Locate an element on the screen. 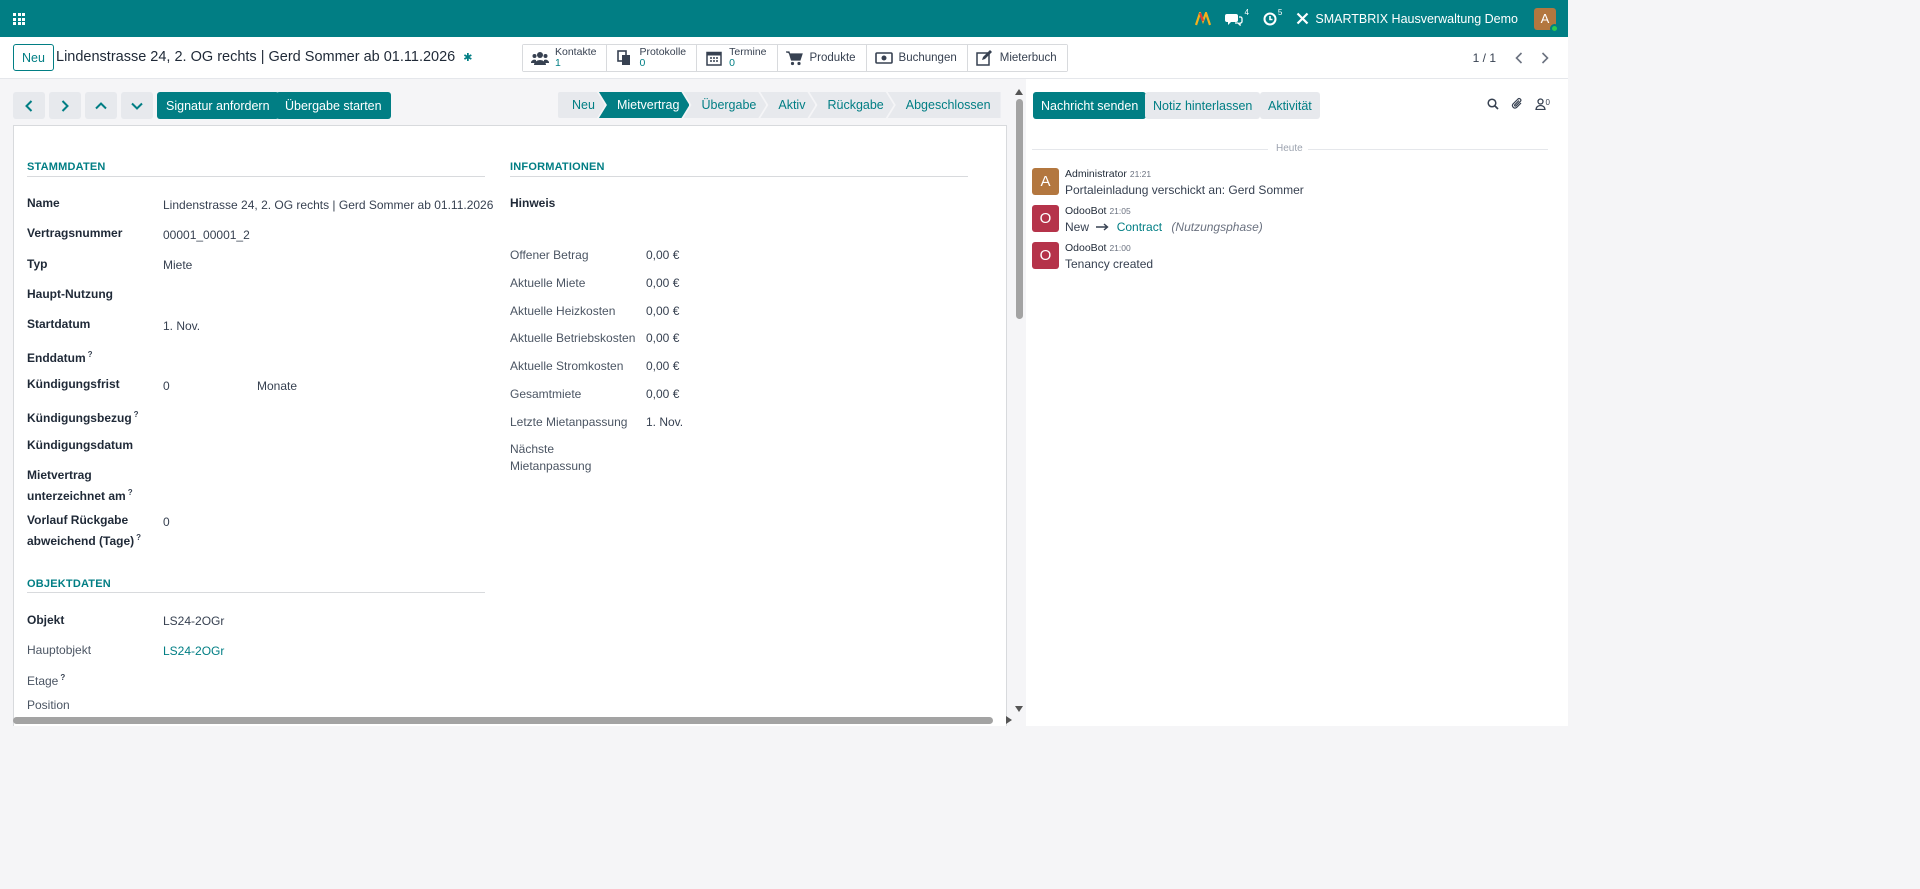 The width and height of the screenshot is (1920, 889). next-record-button is located at coordinates (65, 105).